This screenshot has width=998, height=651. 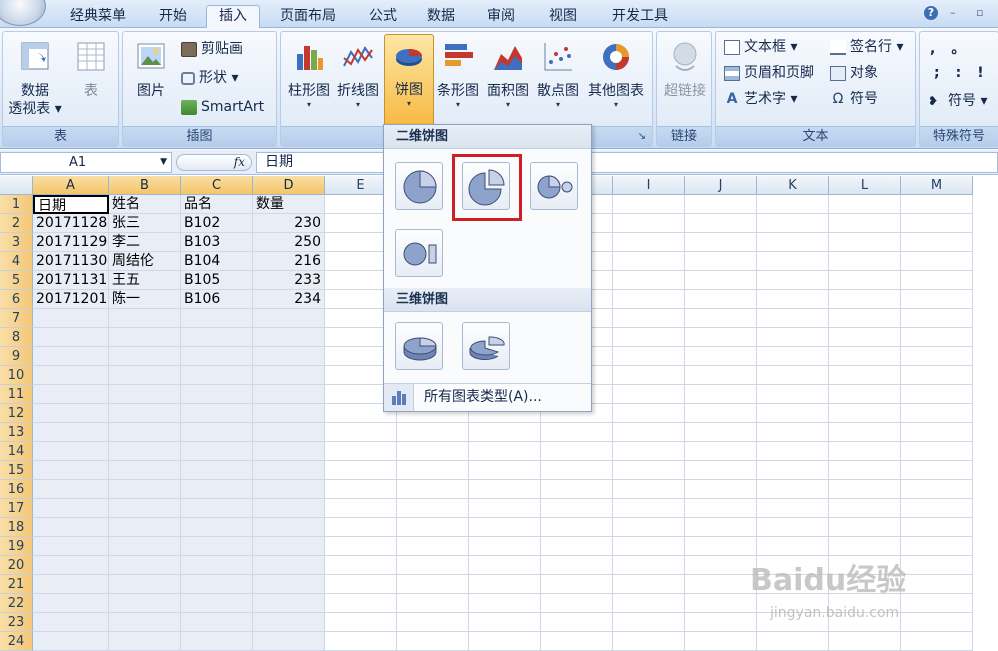 I want to click on cell-a9, so click(x=71, y=356).